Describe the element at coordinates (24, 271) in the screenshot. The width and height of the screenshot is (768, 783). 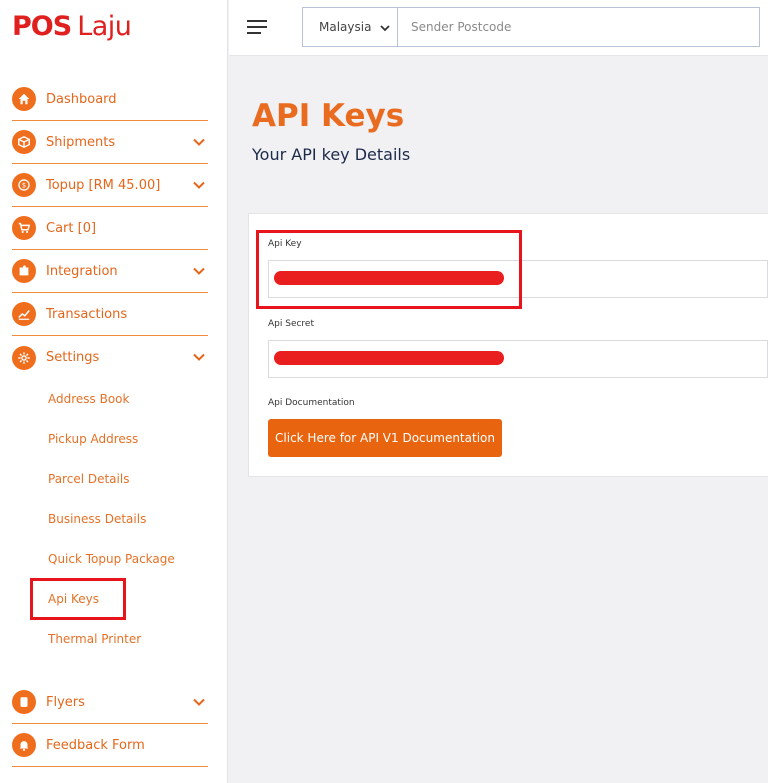
I see `puzzle-icon` at that location.